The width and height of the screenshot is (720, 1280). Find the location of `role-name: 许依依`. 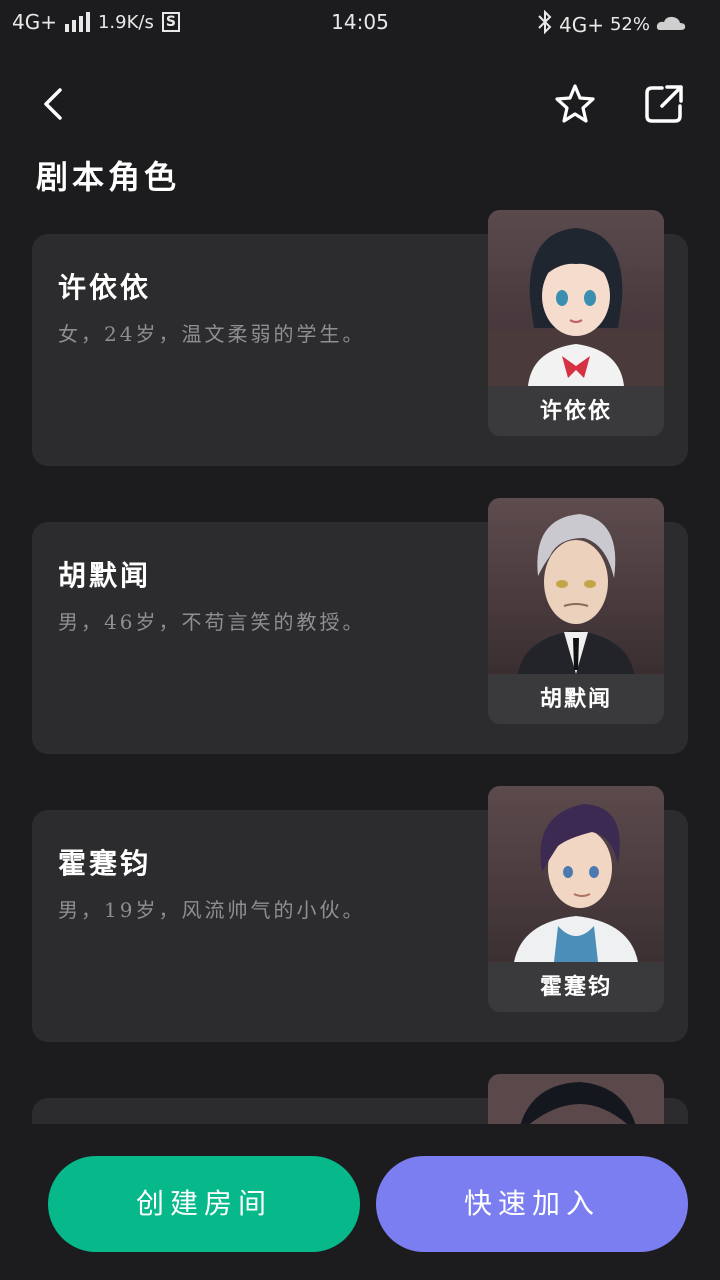

role-name: 许依依 is located at coordinates (105, 287).